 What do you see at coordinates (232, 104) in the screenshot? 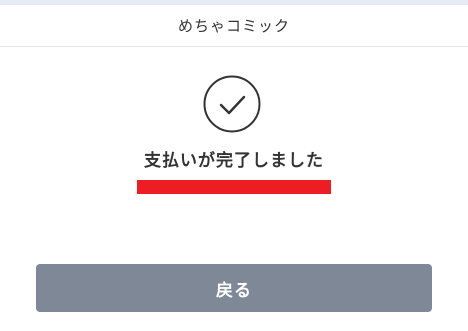
I see `check-circle-icon` at bounding box center [232, 104].